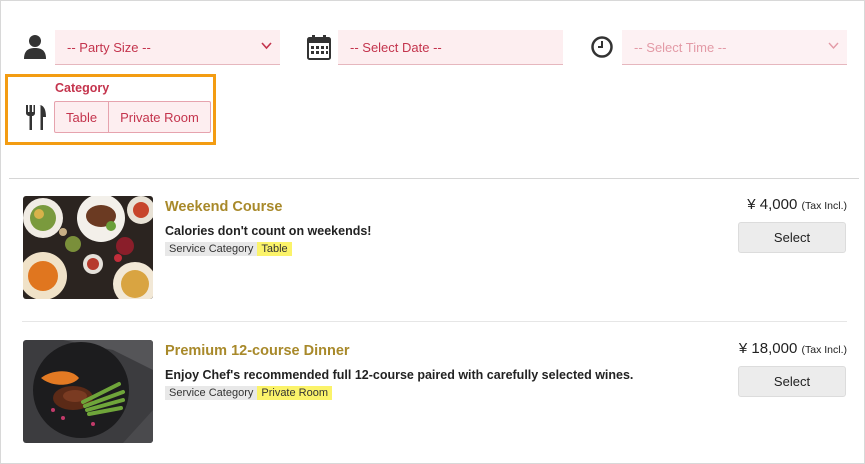  What do you see at coordinates (109, 47) in the screenshot?
I see `party-size-value: -- Party Size --` at bounding box center [109, 47].